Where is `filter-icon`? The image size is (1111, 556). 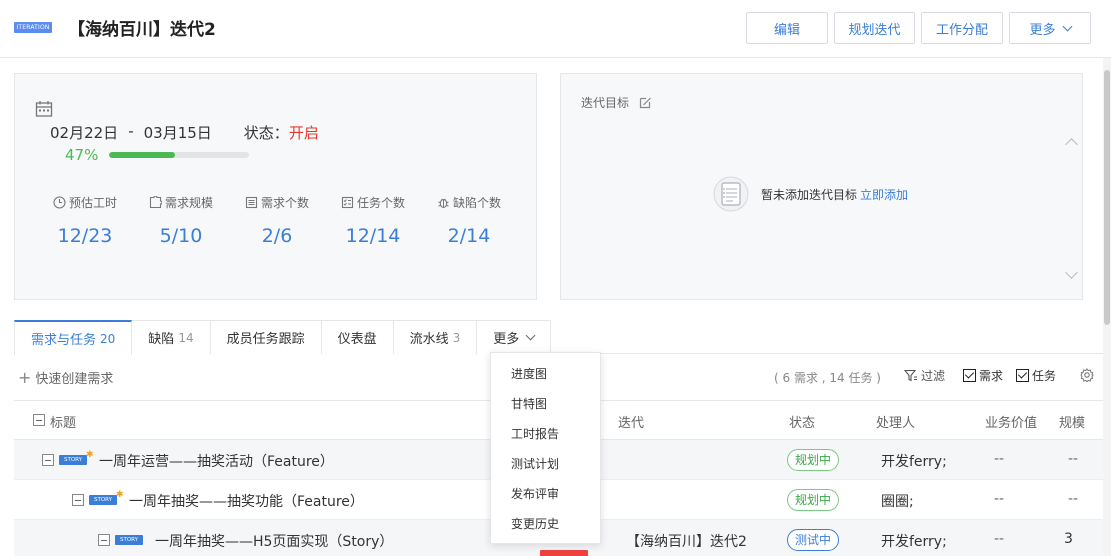
filter-icon is located at coordinates (910, 375).